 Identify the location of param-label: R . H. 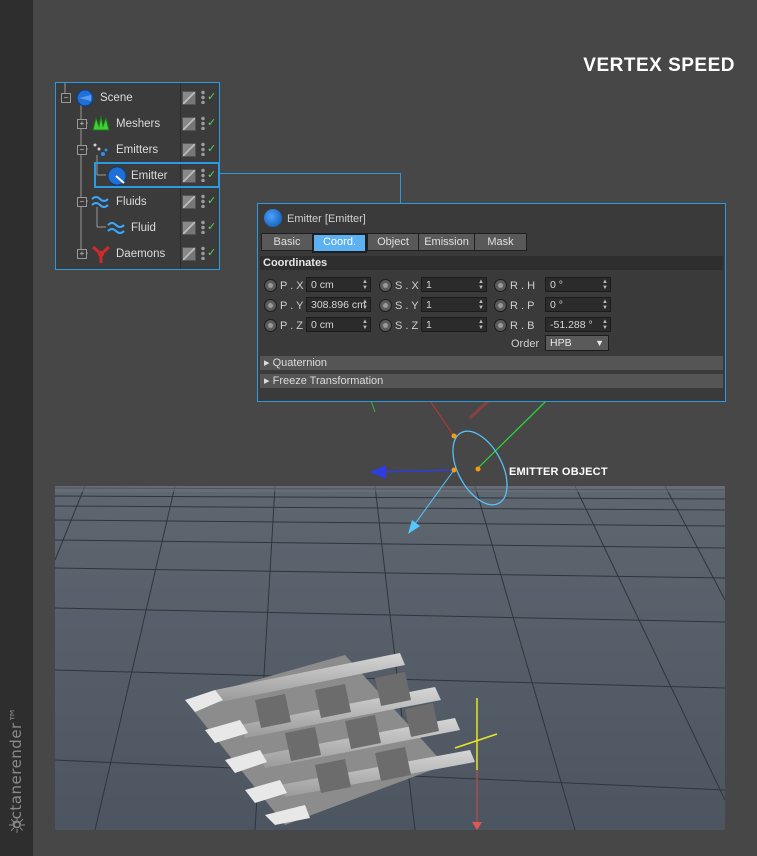
(523, 286).